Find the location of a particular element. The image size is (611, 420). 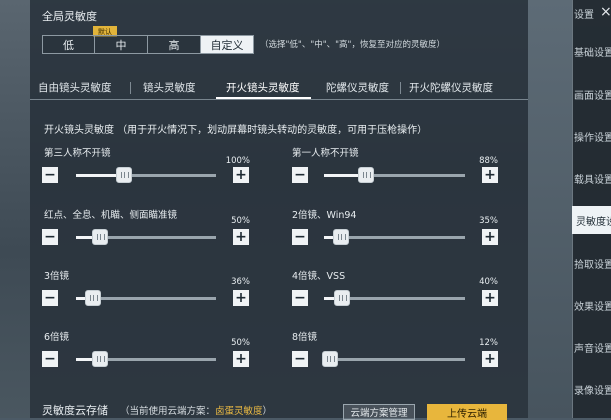

close-icon: × is located at coordinates (605, 12).